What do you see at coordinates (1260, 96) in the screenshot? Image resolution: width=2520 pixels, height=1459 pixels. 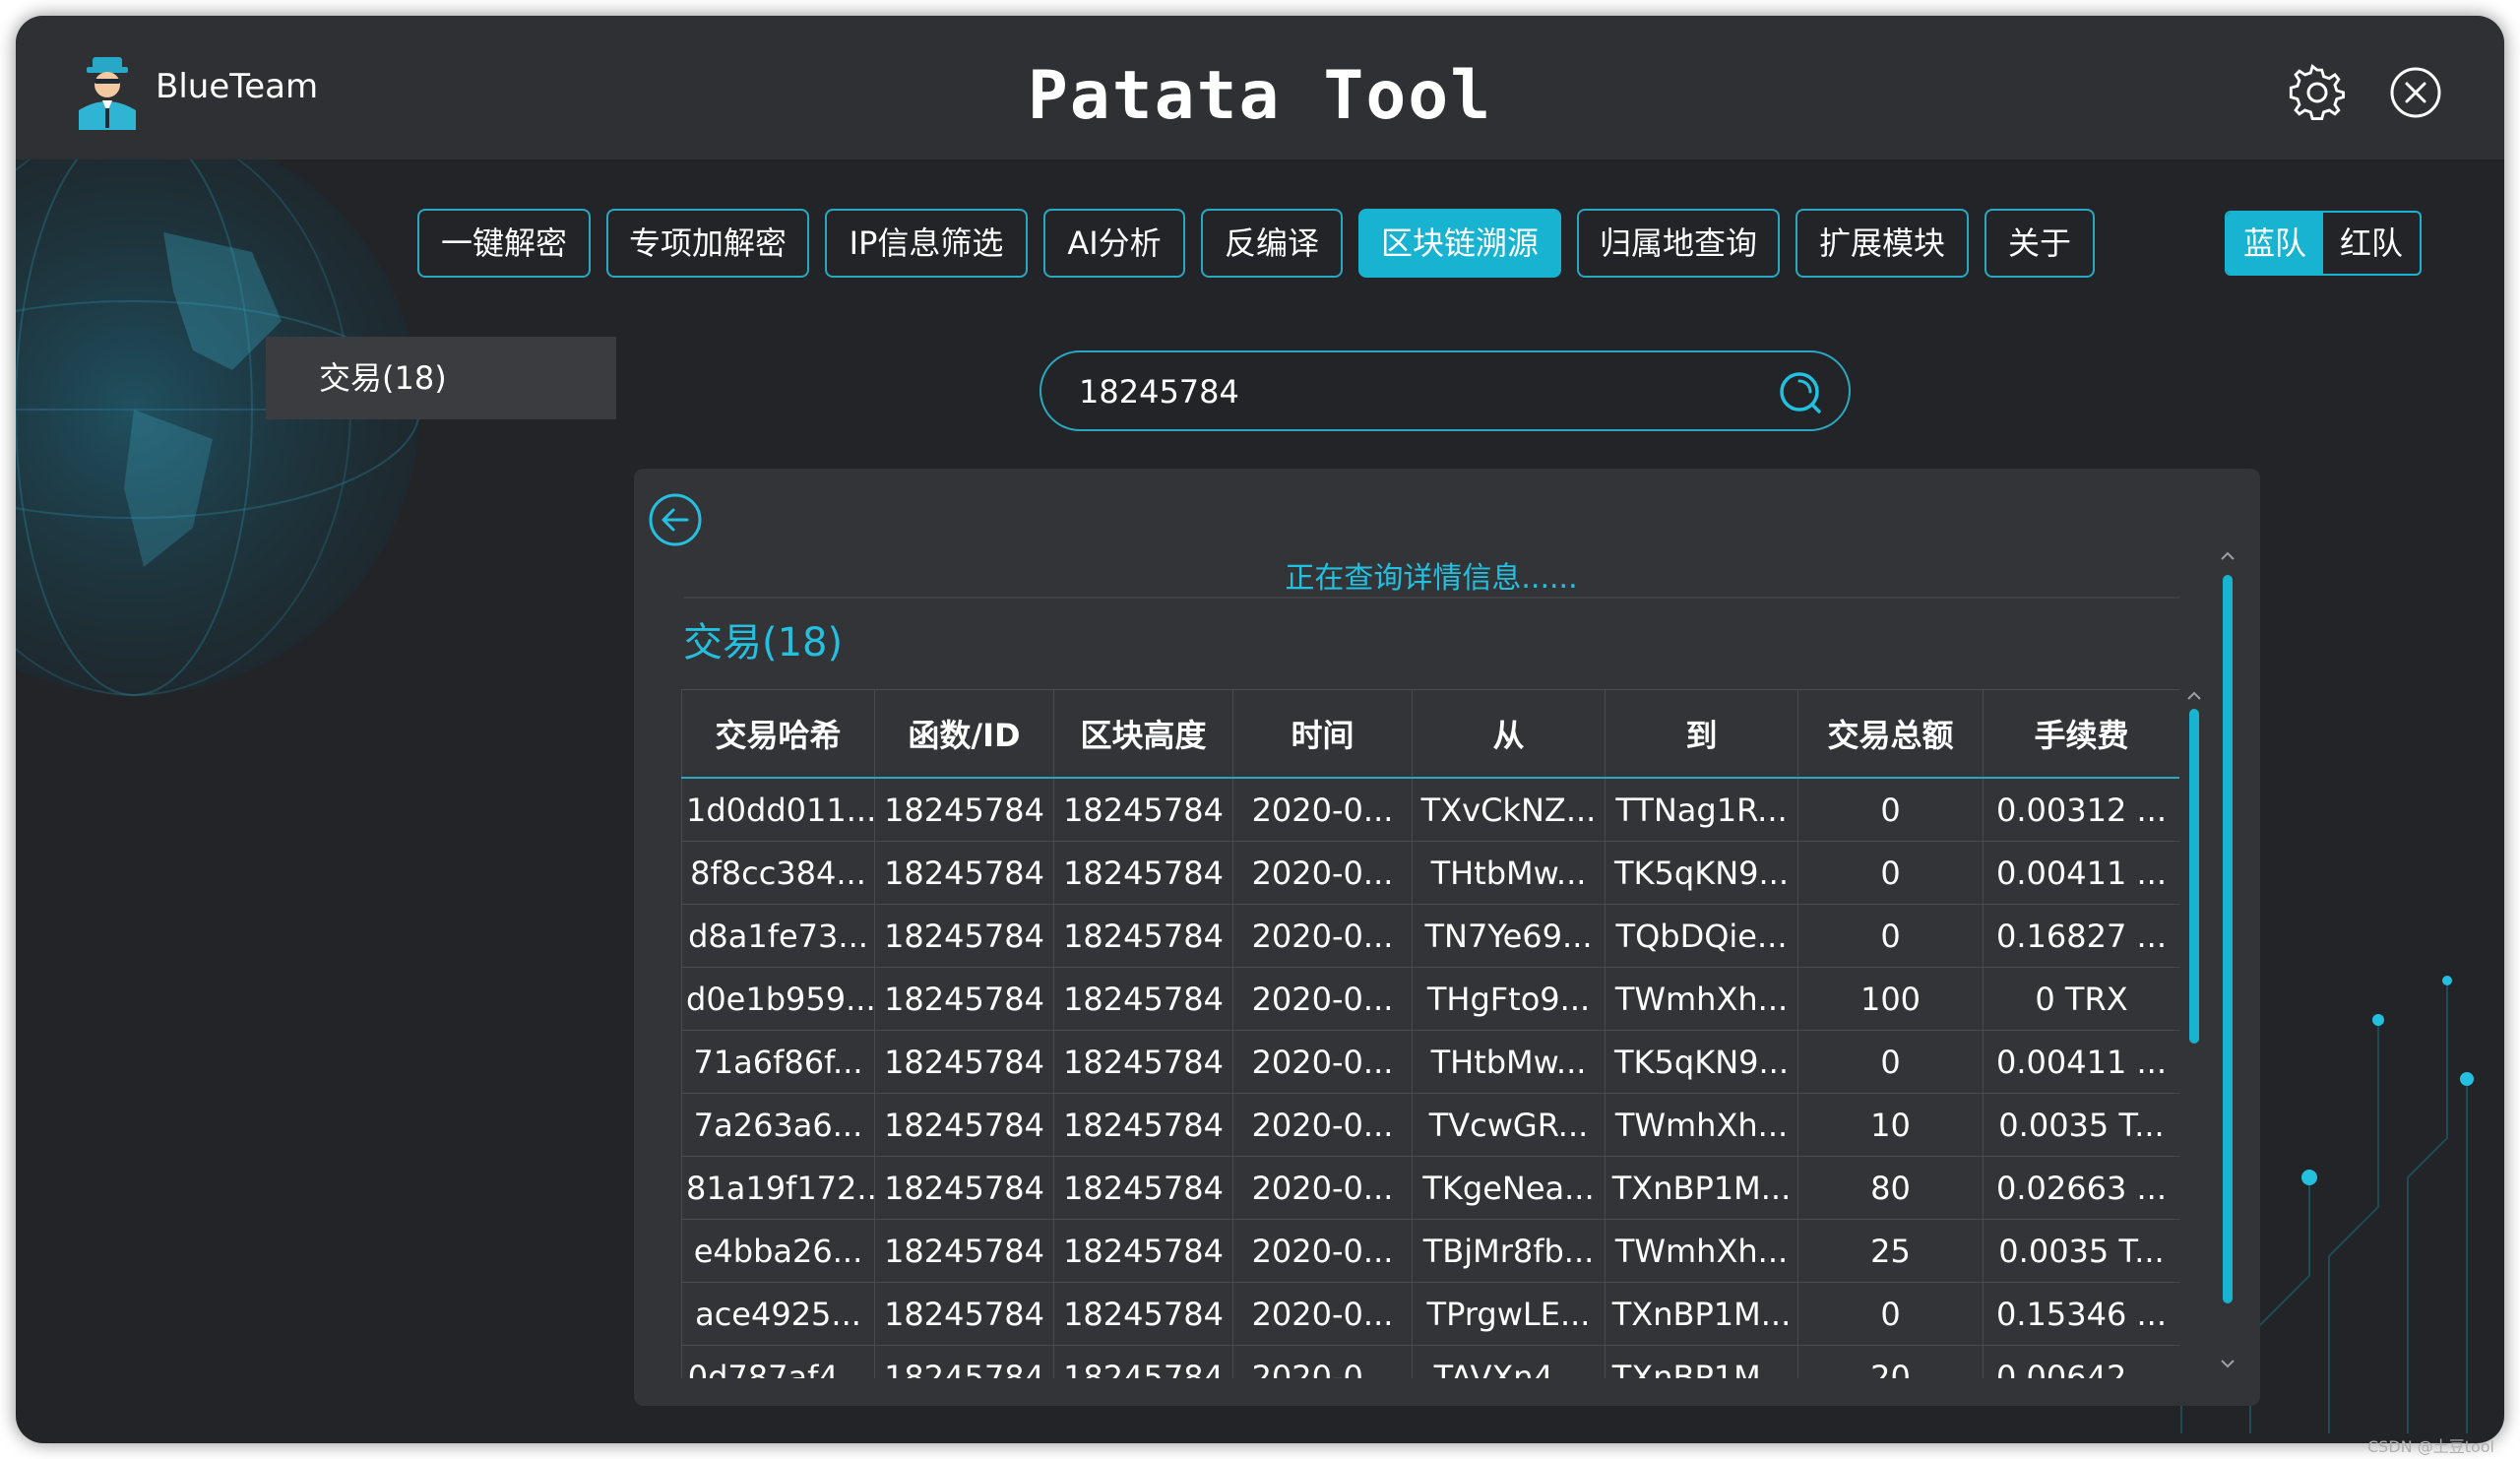 I see `app-title: Patata Tool` at bounding box center [1260, 96].